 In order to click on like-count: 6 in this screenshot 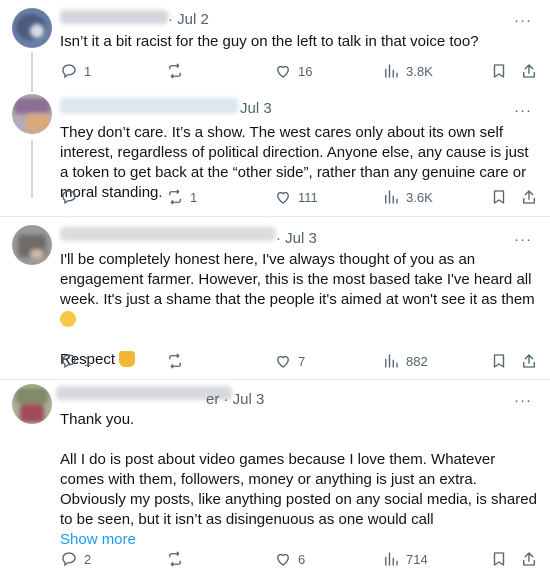, I will do `click(302, 559)`.